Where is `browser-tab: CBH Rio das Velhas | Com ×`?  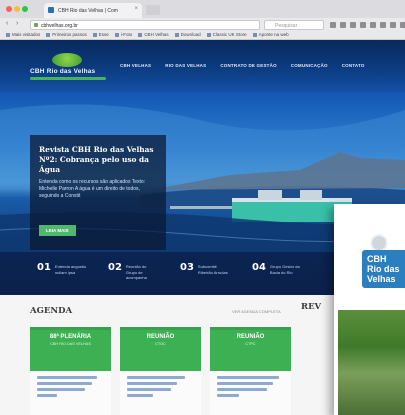
browser-tab: CBH Rio das Velhas | Com × is located at coordinates (93, 10).